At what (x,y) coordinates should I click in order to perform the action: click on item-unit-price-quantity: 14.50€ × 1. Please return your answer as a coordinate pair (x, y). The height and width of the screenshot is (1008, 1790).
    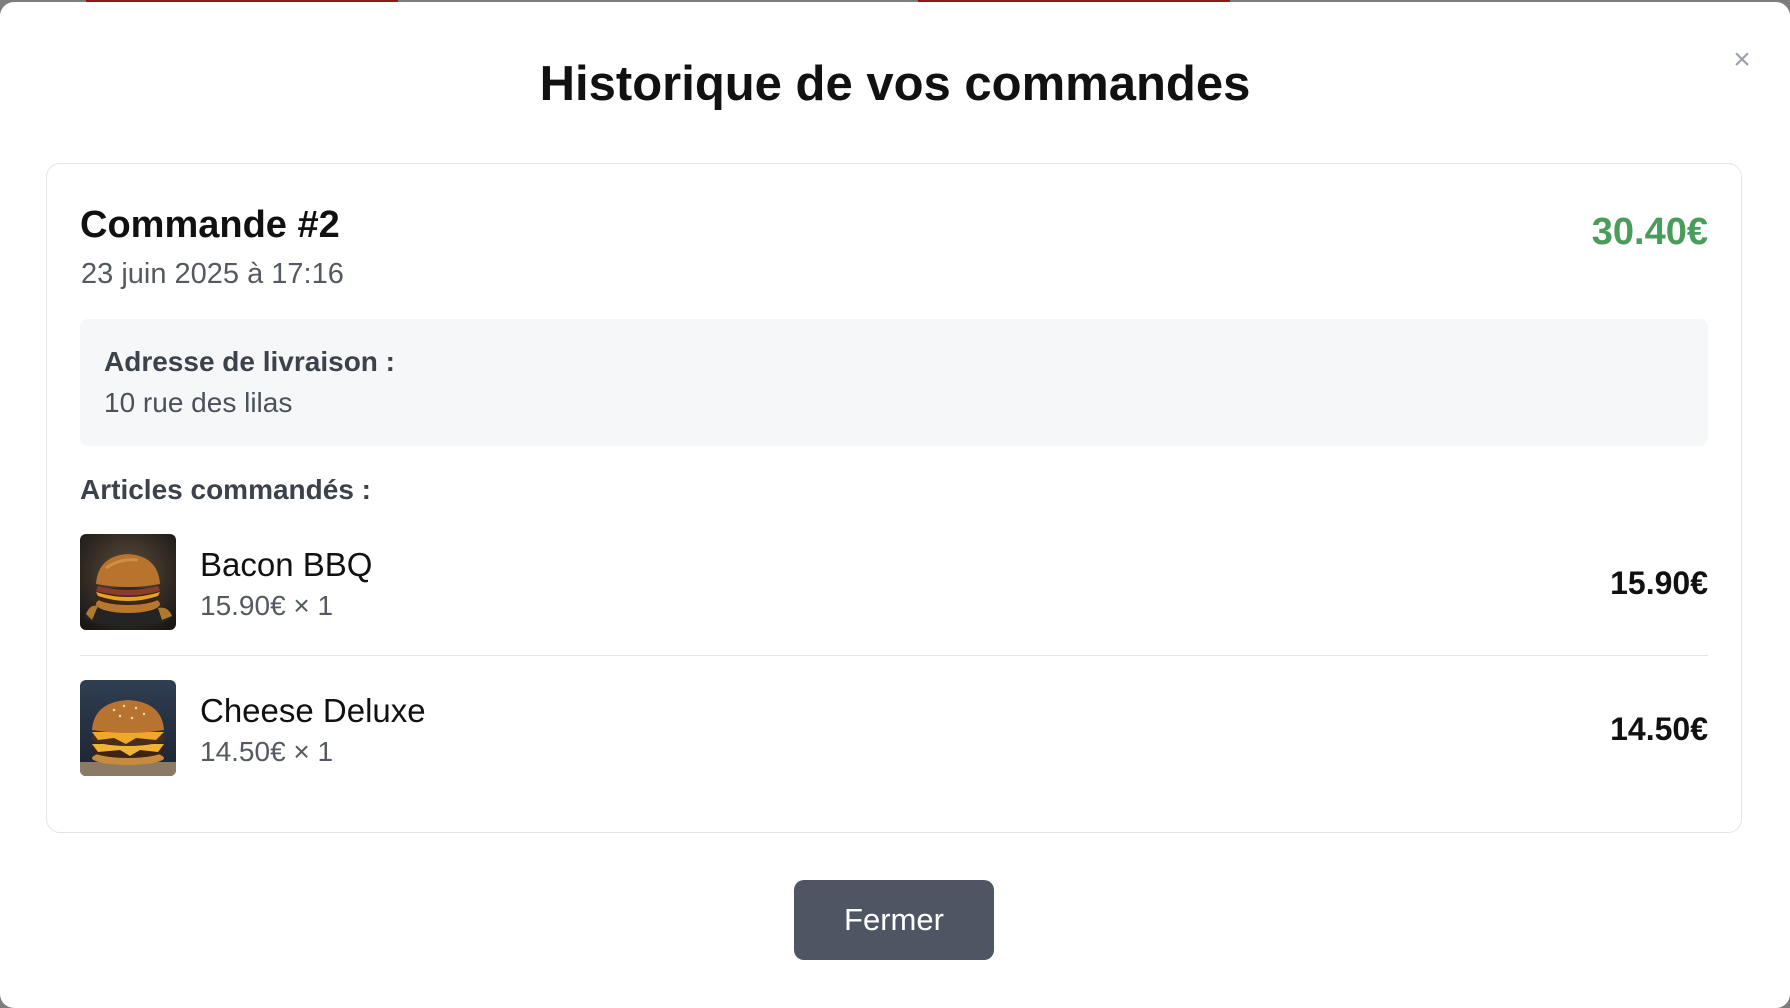
    Looking at the image, I should click on (267, 751).